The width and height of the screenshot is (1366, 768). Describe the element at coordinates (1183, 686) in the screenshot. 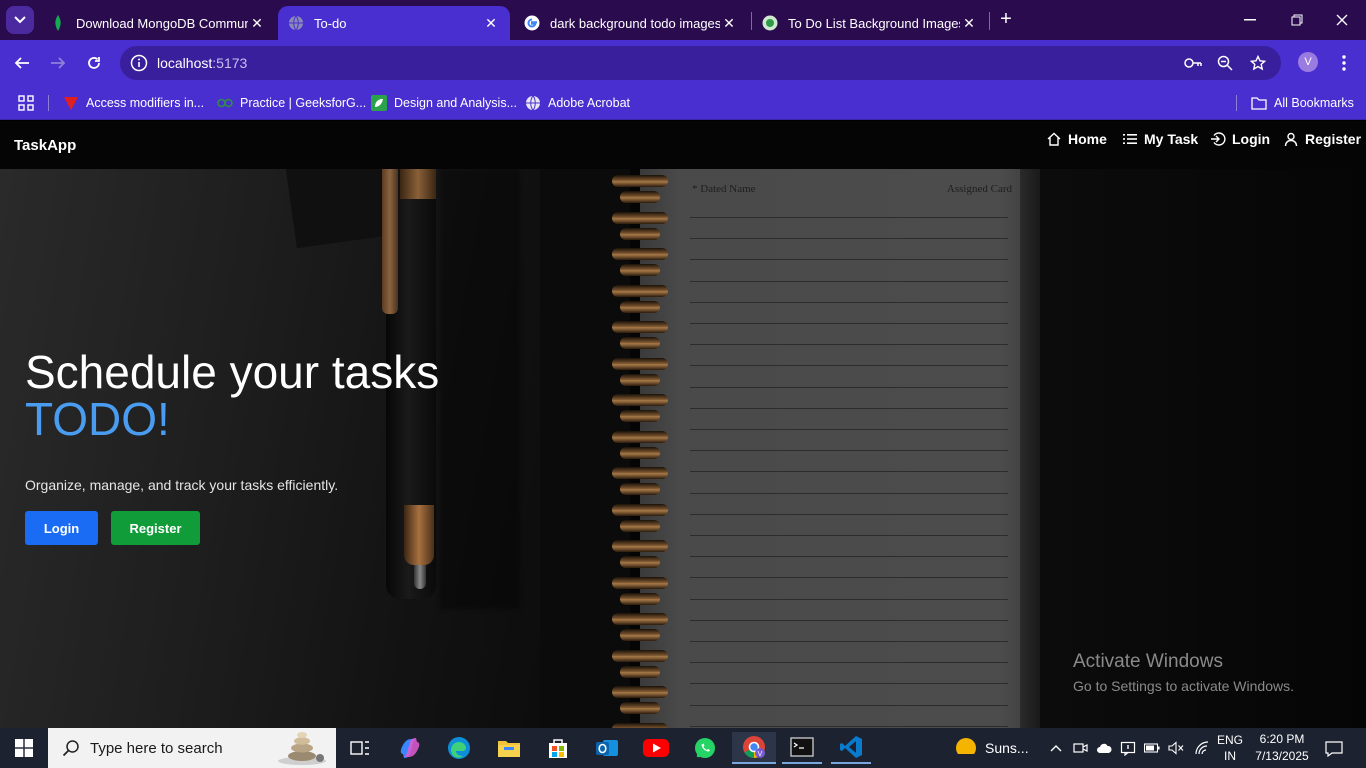

I see `watermark-subtitle: Go to Settings to activate Windows.` at that location.